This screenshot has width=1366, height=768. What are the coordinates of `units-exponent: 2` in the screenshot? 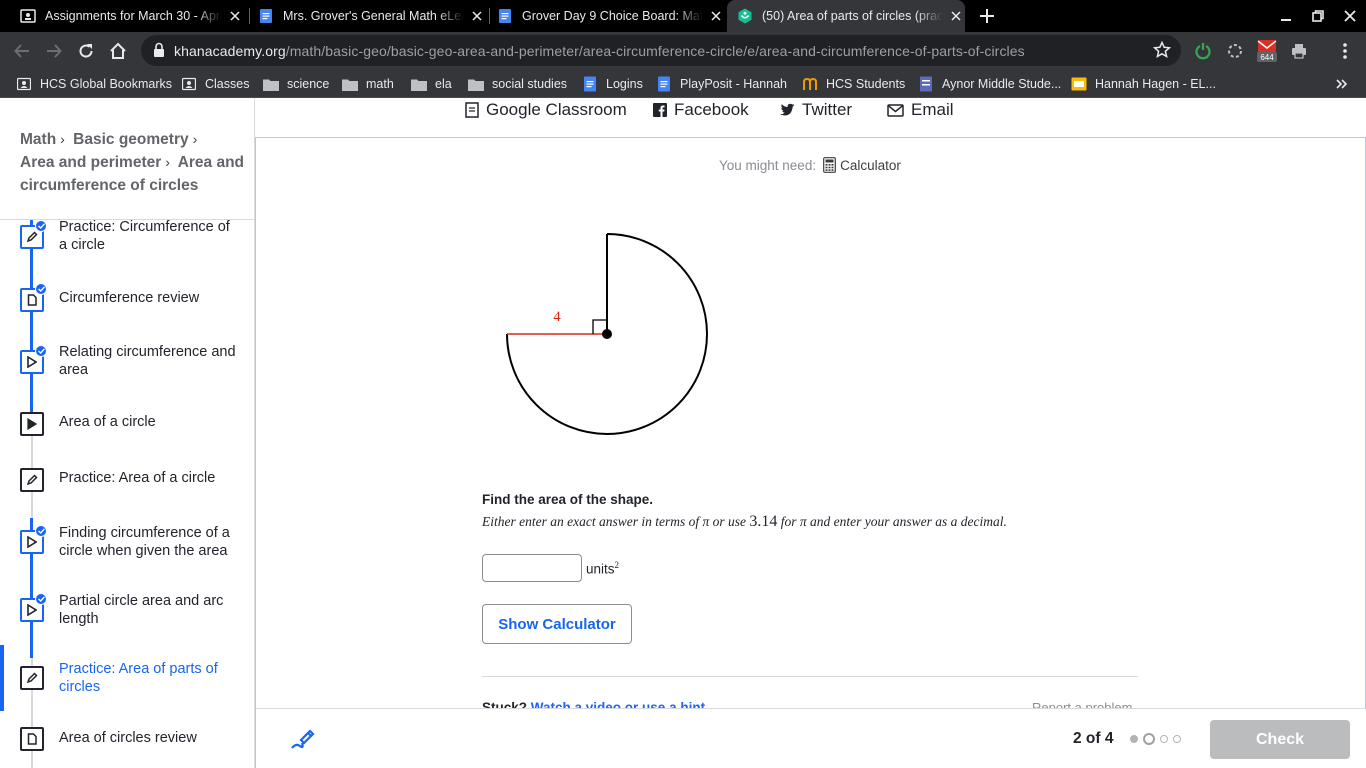 It's located at (617, 565).